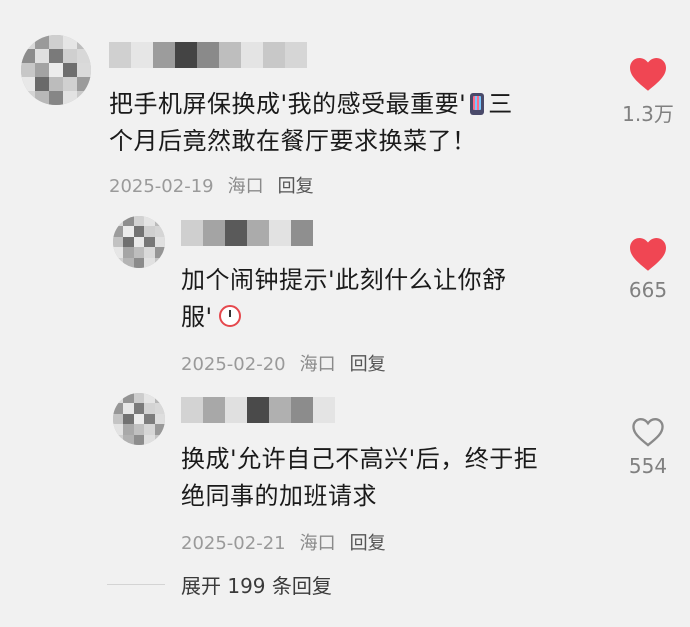  I want to click on comment-meta: 2025-02-19 海口 回复, so click(211, 187).